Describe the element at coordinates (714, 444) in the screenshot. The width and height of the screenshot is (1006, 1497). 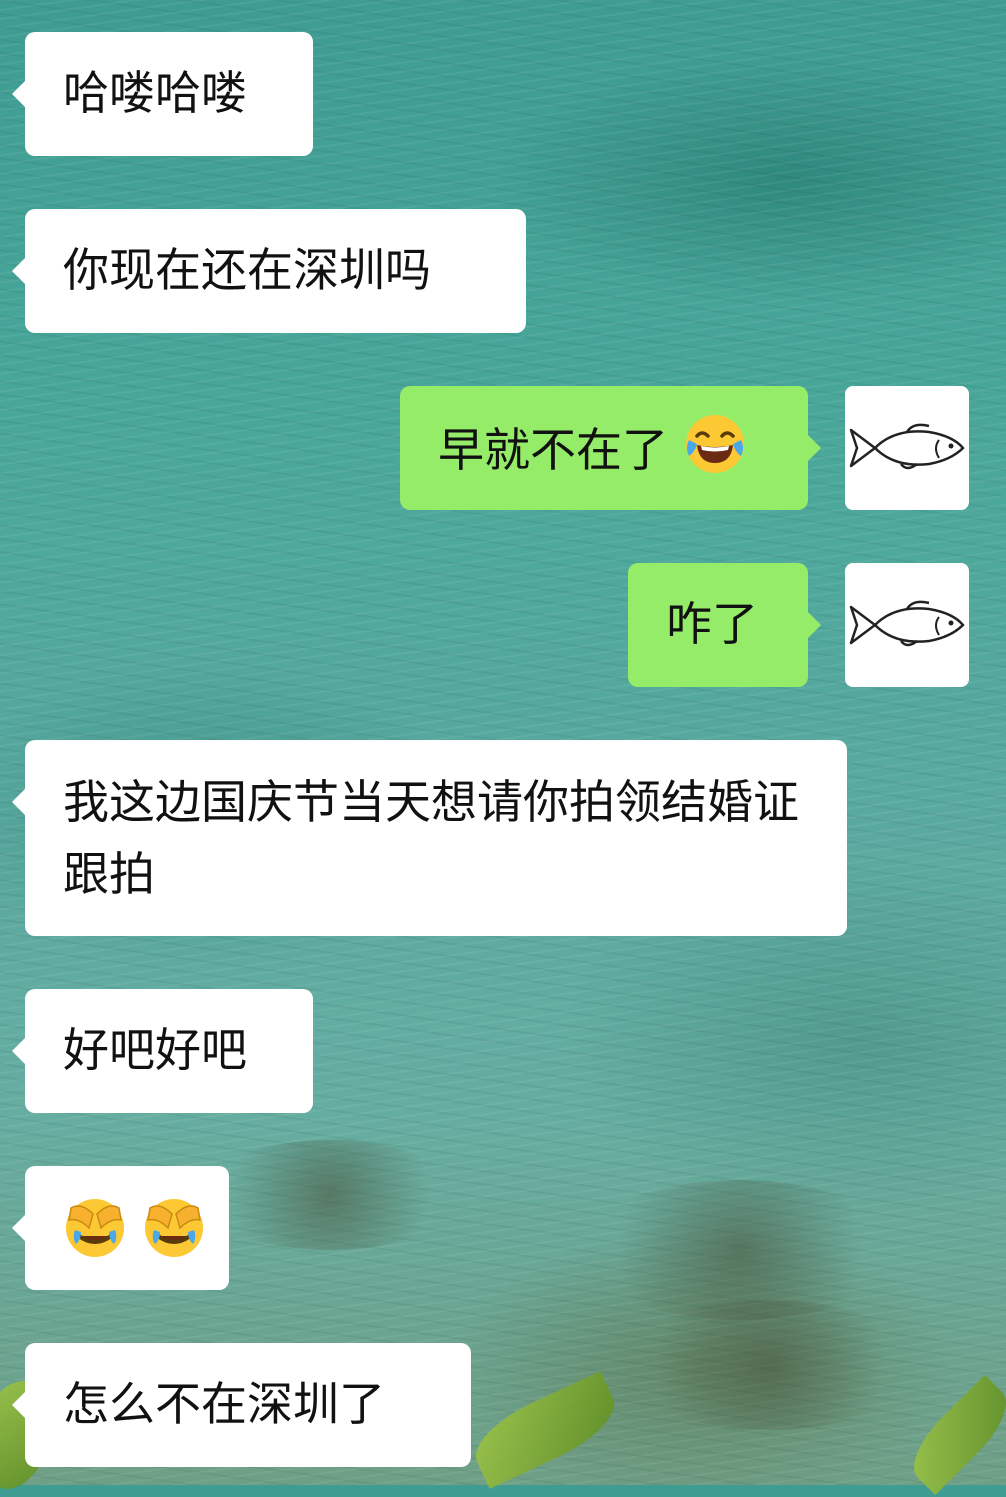
I see `face-with-tears-of-joy-icon` at that location.